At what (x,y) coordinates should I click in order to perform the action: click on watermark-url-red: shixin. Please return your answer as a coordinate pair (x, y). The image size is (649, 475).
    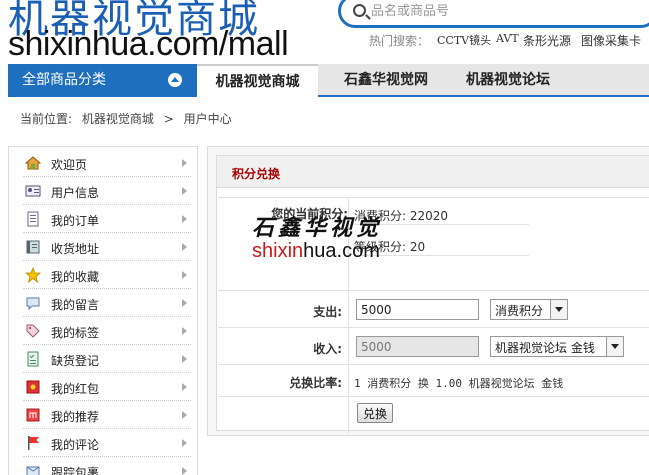
    Looking at the image, I should click on (278, 251).